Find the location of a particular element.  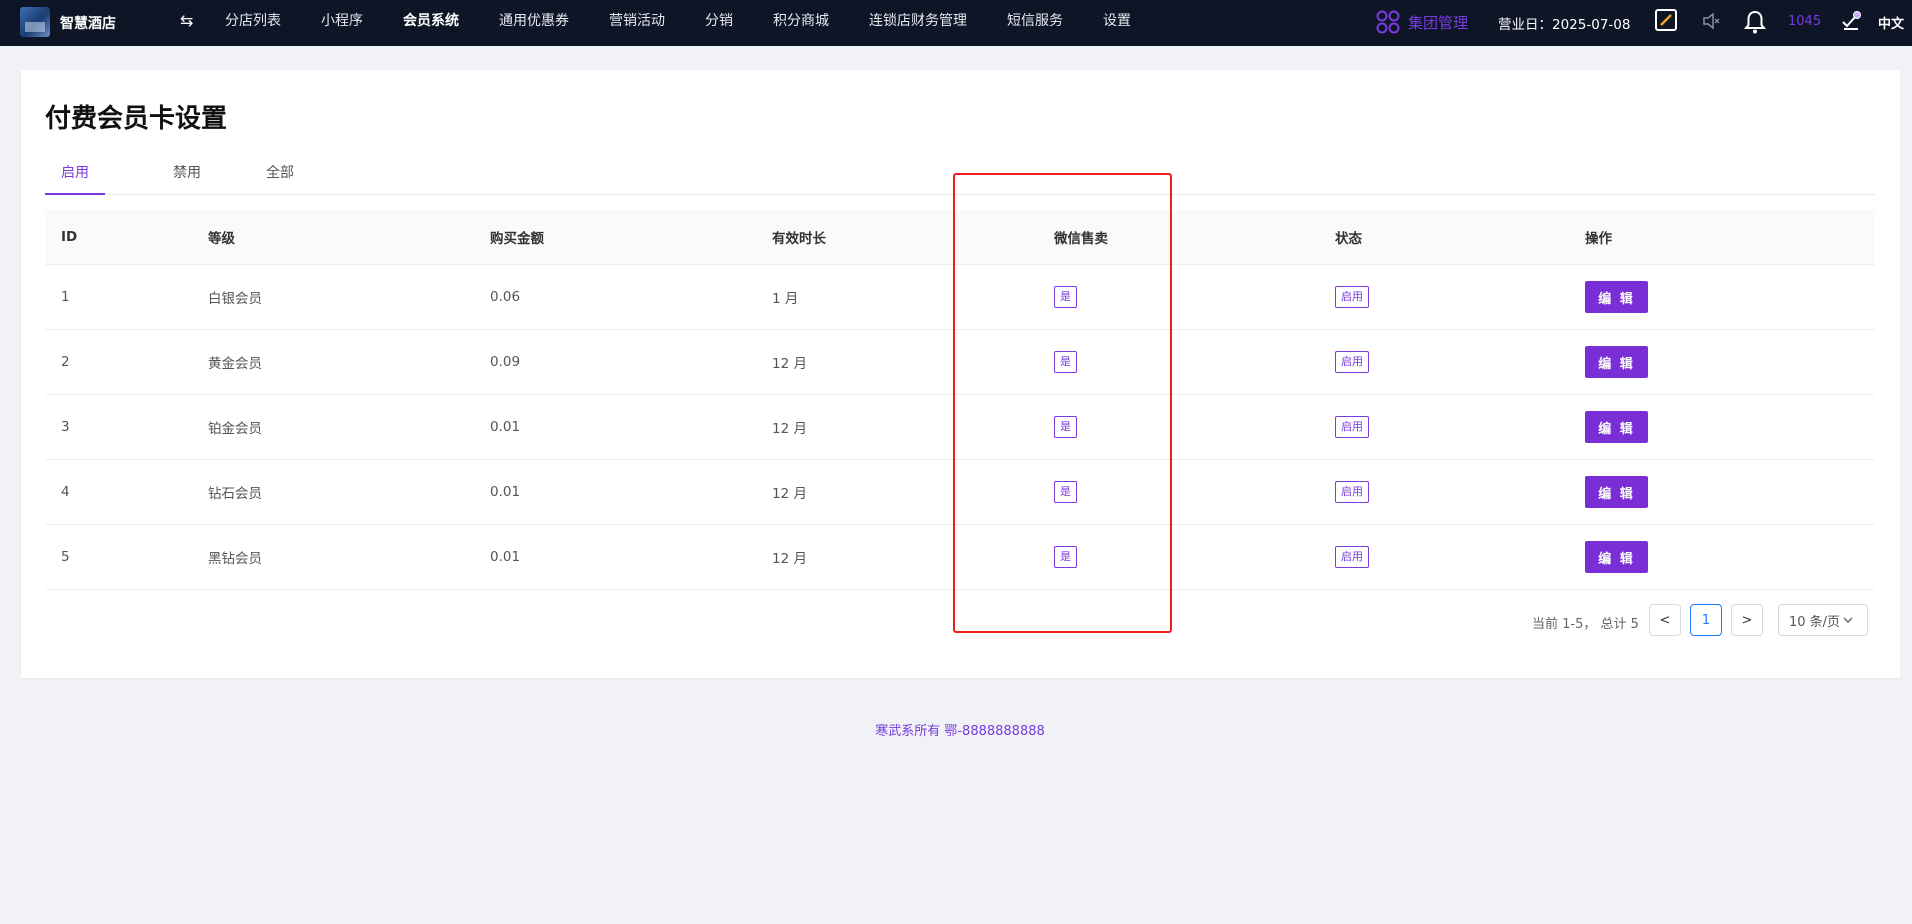

notification-count: 1045 is located at coordinates (1804, 21).